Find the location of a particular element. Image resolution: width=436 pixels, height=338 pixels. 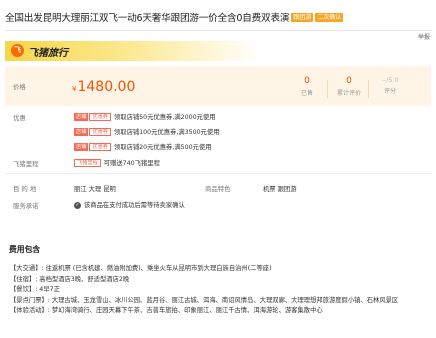

product-title-row: 全国出发昆明大理丽江双飞一动6天奢华跟团游一价全含0自费双表演 跟团游 二次确认 is located at coordinates (219, 17).